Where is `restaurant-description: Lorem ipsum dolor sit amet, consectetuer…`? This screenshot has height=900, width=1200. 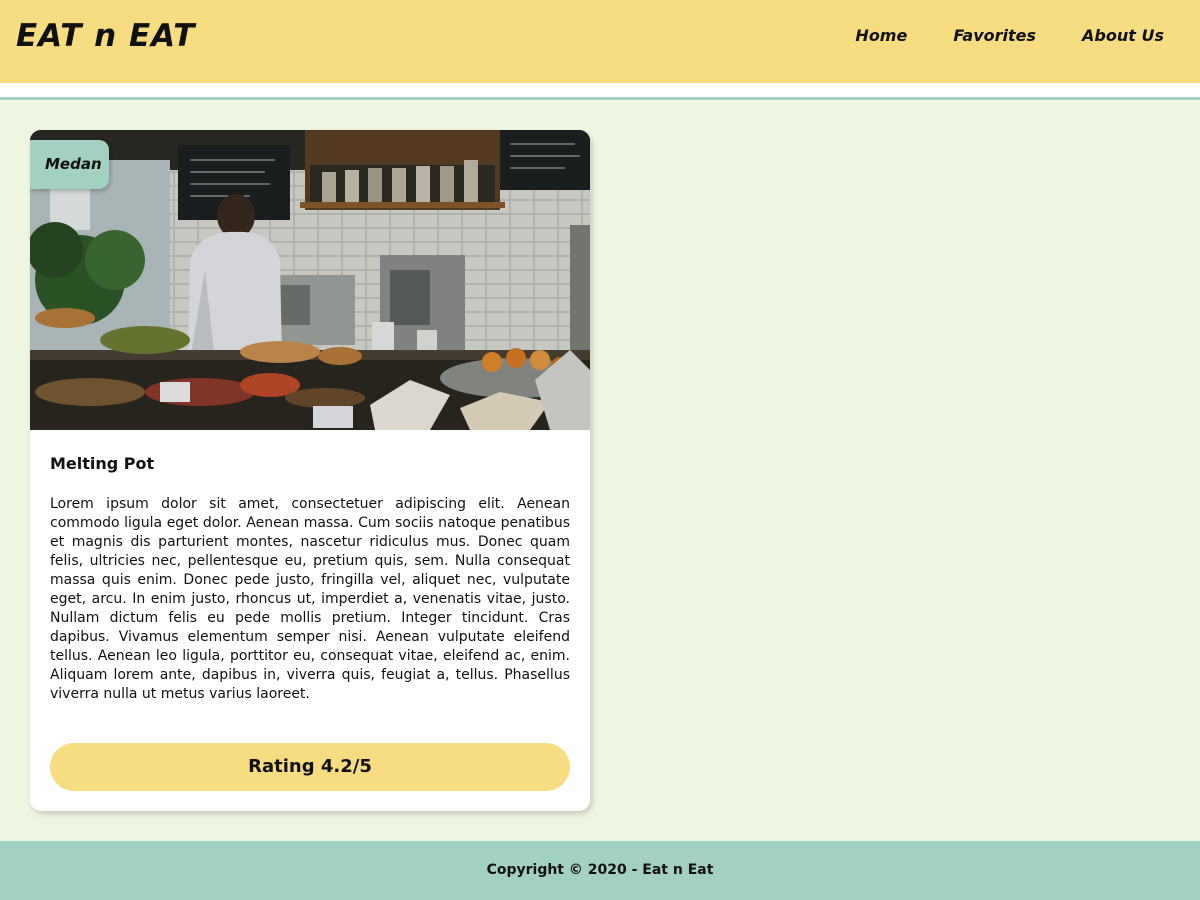 restaurant-description: Lorem ipsum dolor sit amet, consectetuer… is located at coordinates (310, 599).